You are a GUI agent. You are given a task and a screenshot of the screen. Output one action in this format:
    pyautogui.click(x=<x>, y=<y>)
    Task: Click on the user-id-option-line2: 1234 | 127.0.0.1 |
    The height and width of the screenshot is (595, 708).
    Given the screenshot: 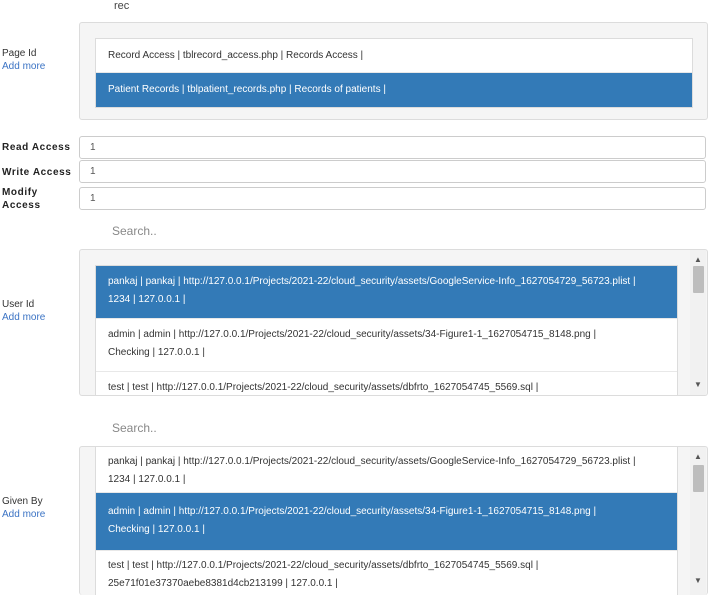 What is the action you would take?
    pyautogui.click(x=147, y=299)
    